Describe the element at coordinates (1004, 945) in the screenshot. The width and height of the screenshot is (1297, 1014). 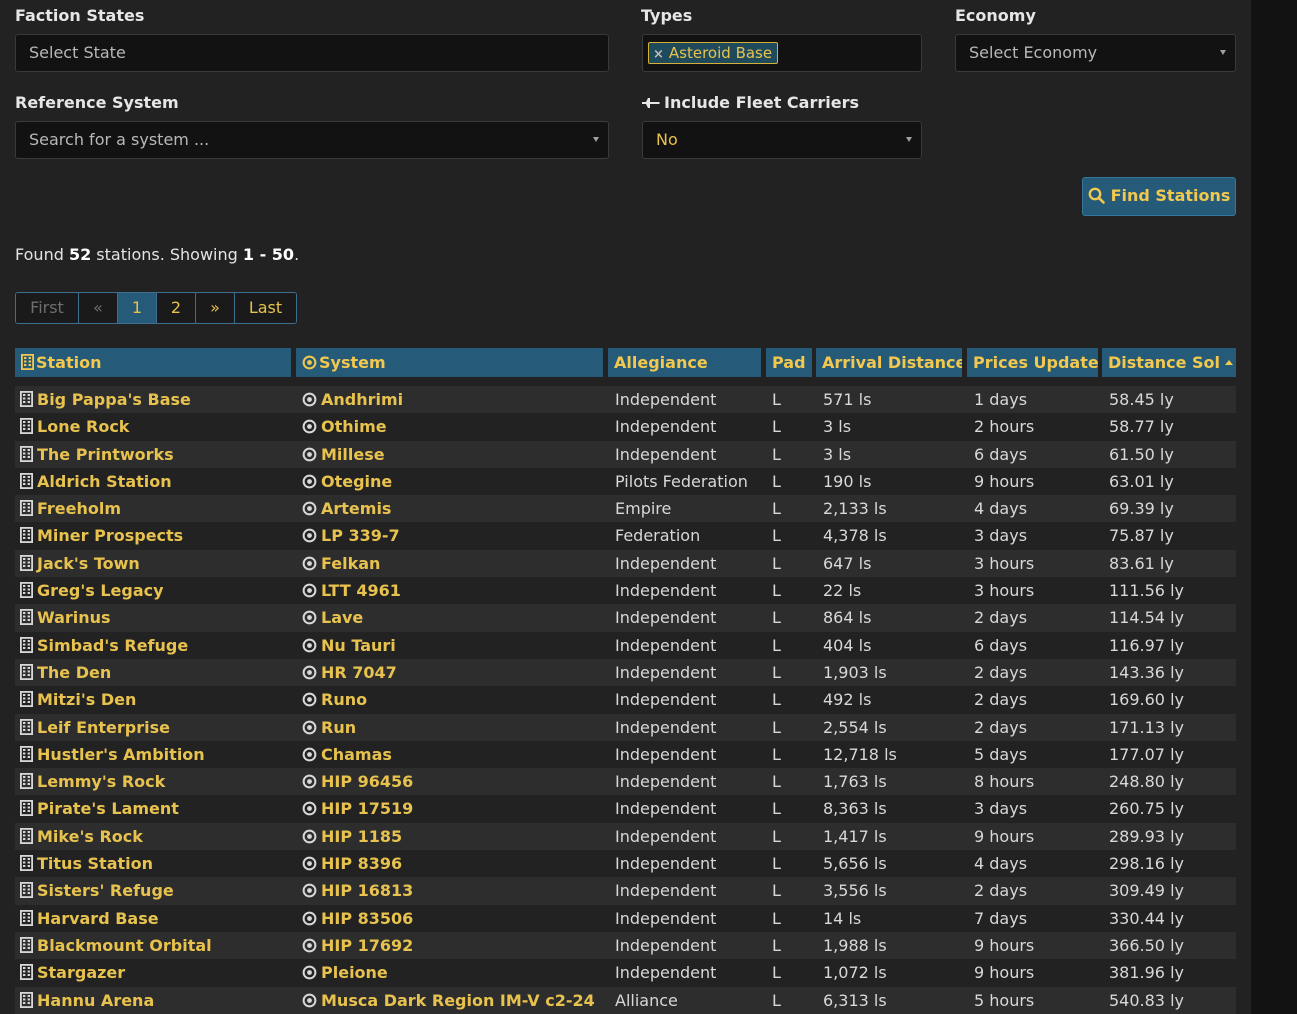
I see `prices-update-cell: 9 hours` at that location.